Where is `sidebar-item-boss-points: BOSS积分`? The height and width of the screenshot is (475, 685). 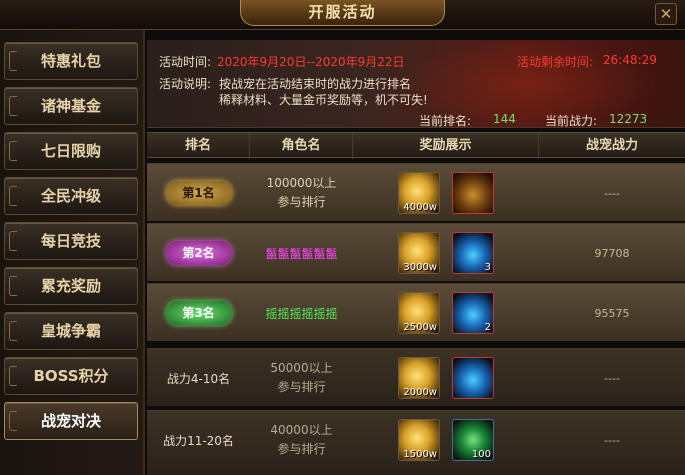 sidebar-item-boss-points: BOSS积分 is located at coordinates (71, 376).